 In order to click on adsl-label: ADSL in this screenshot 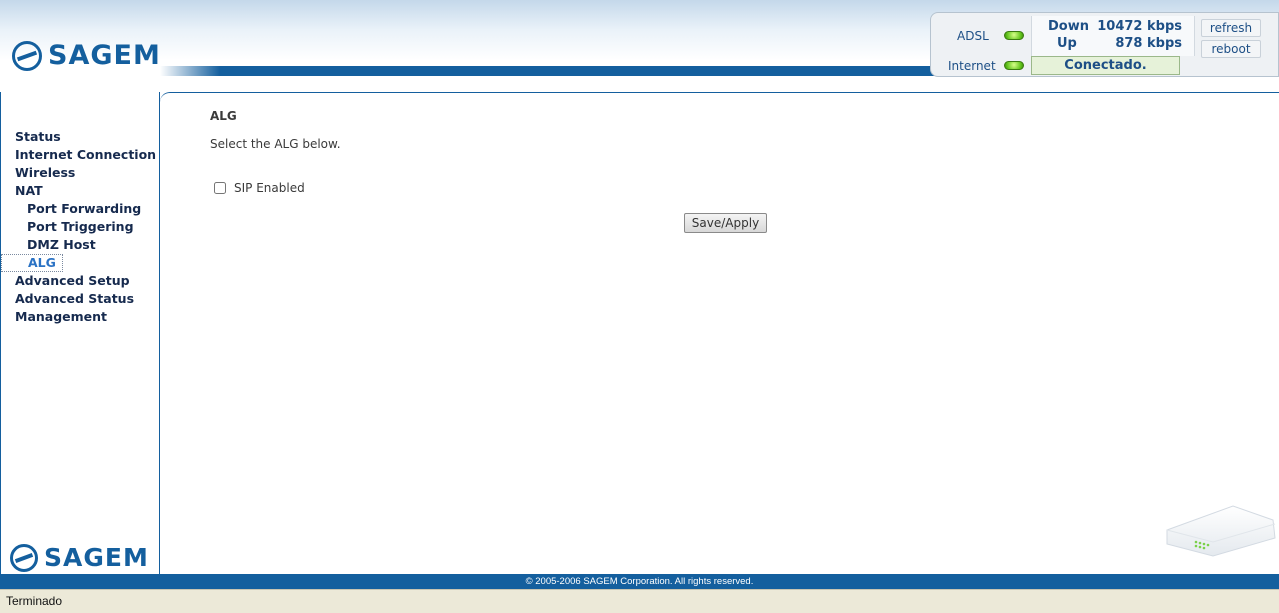, I will do `click(973, 36)`.